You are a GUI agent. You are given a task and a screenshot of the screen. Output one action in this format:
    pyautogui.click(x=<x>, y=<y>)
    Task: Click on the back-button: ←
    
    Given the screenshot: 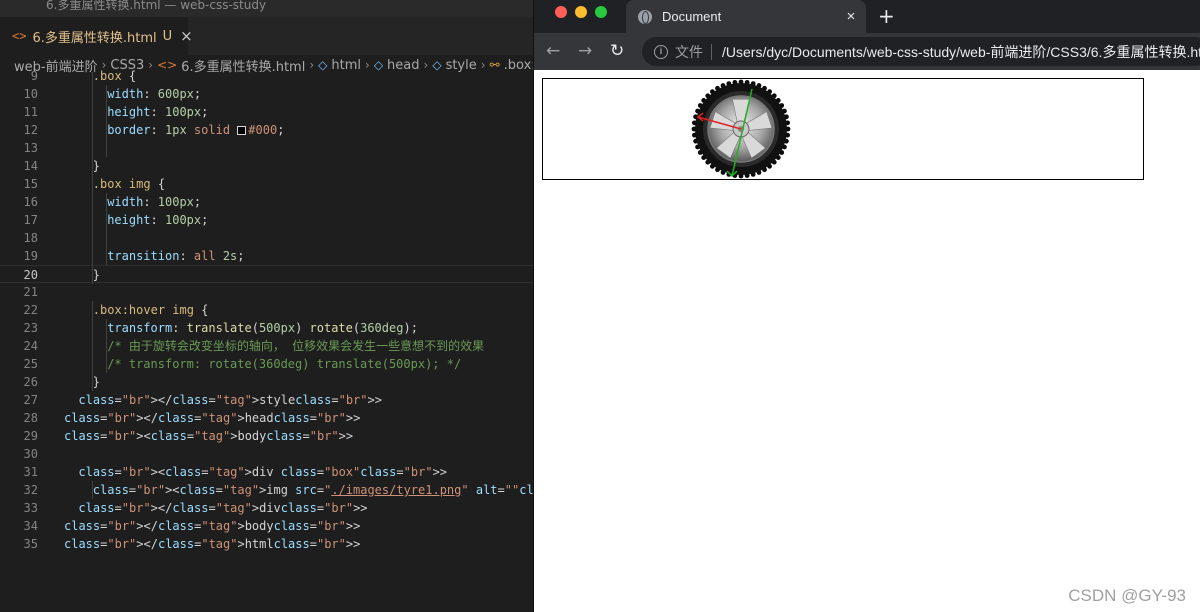 What is the action you would take?
    pyautogui.click(x=553, y=51)
    